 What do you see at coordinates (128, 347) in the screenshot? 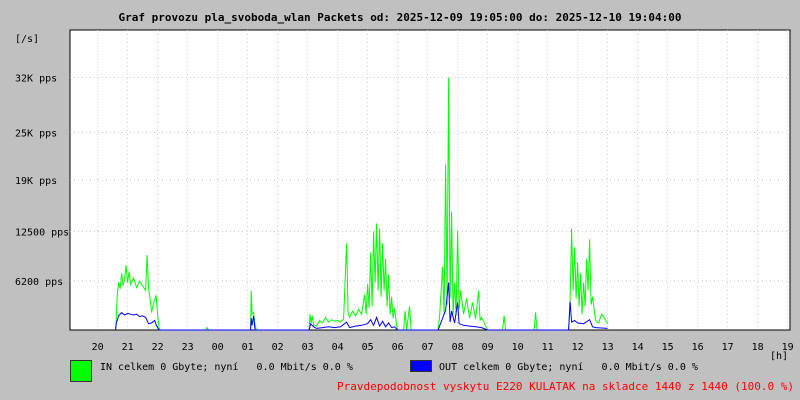
I see `x-tick-label: 21` at bounding box center [128, 347].